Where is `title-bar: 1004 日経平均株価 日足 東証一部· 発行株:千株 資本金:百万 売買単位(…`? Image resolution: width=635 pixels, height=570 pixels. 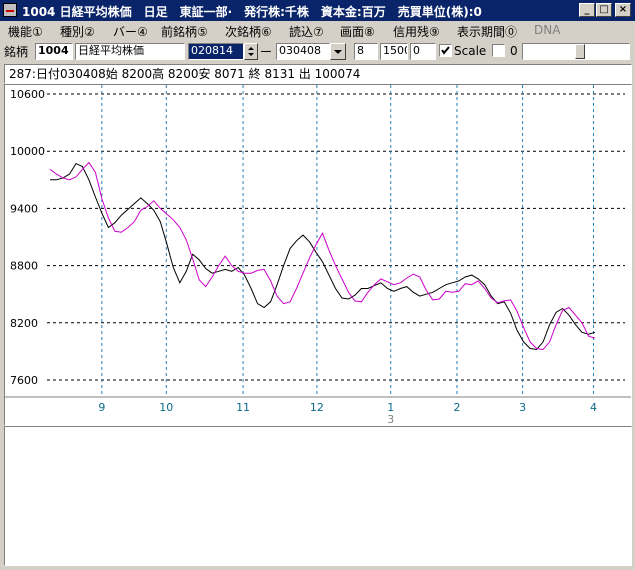
title-bar: 1004 日経平均株価 日足 東証一部· 発行株:千株 資本金:百万 売買単位(… is located at coordinates (317, 10).